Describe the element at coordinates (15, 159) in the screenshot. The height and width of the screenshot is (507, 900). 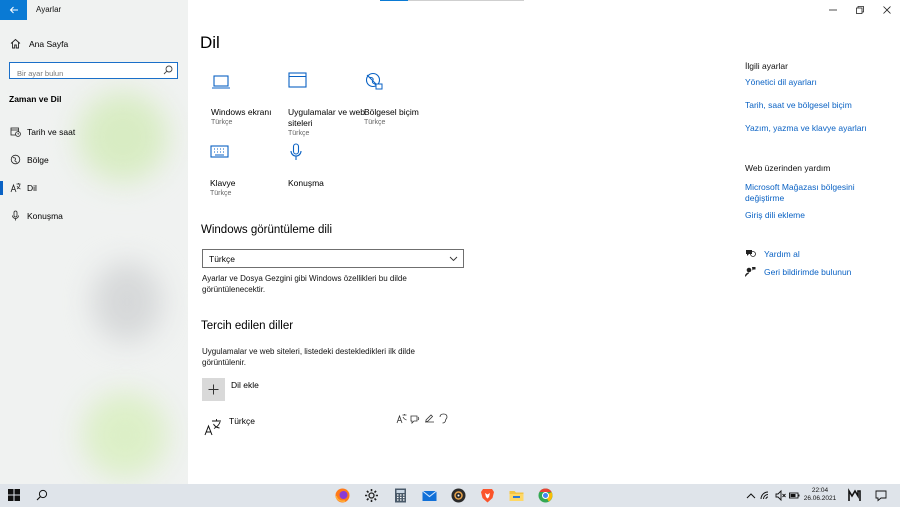
I see `globe-icon` at that location.